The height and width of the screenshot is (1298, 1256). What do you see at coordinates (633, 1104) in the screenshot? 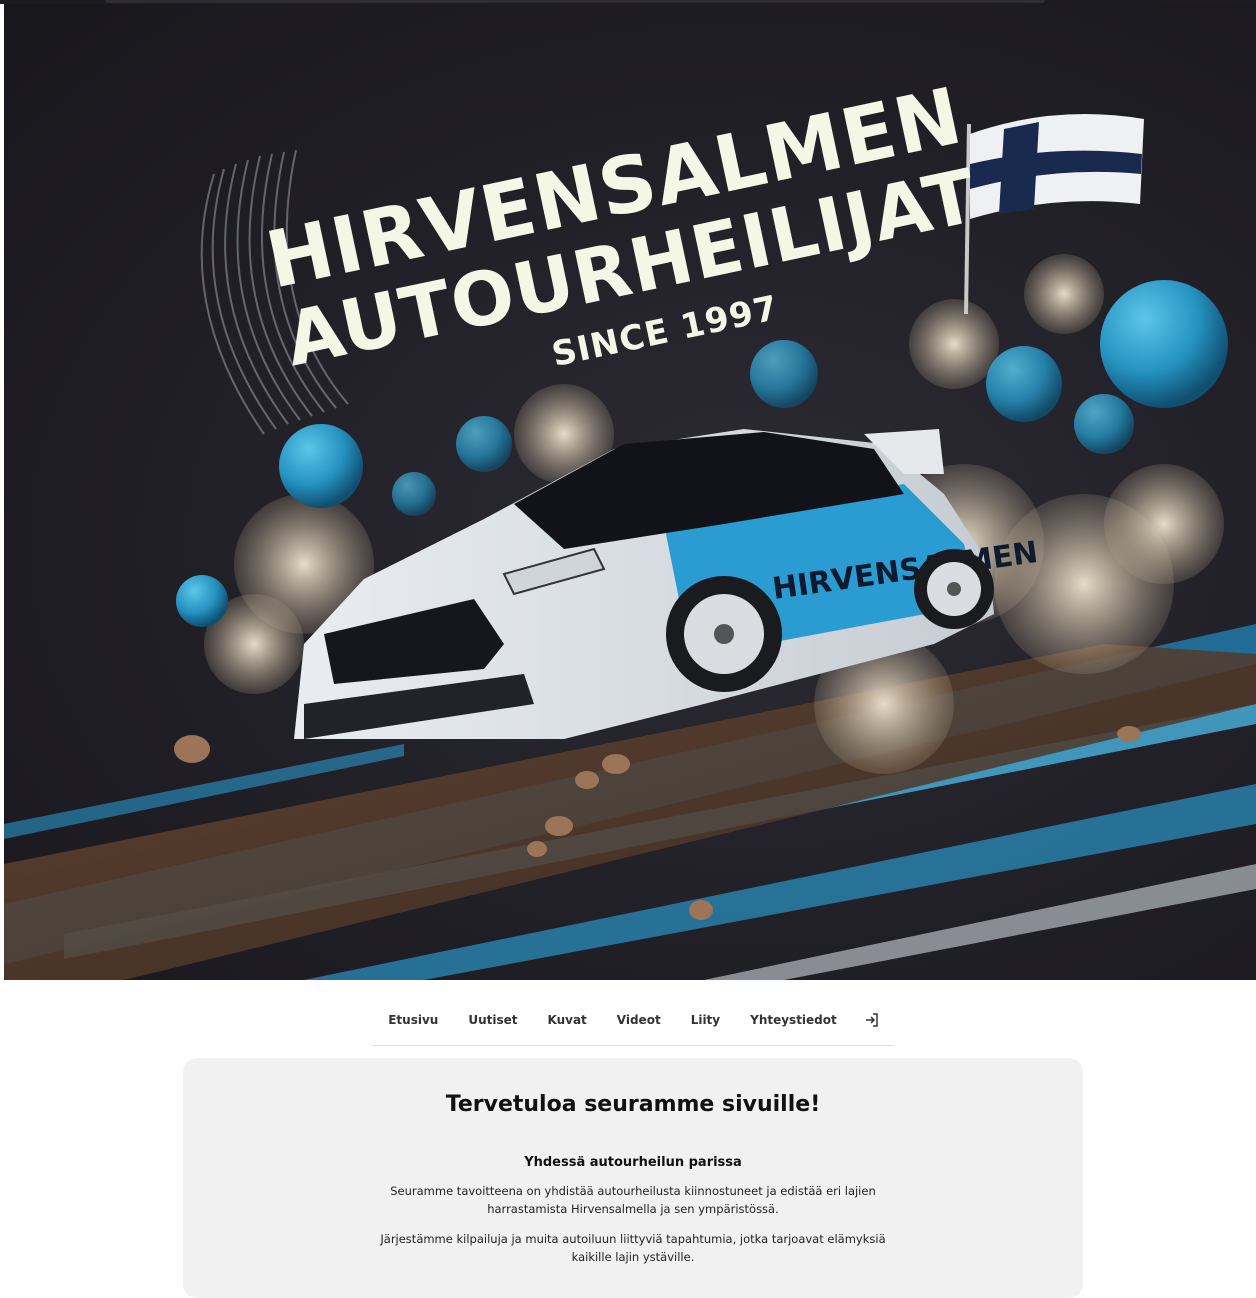
I see `welcome-heading: Tervetuloa seuramme sivuille!` at bounding box center [633, 1104].